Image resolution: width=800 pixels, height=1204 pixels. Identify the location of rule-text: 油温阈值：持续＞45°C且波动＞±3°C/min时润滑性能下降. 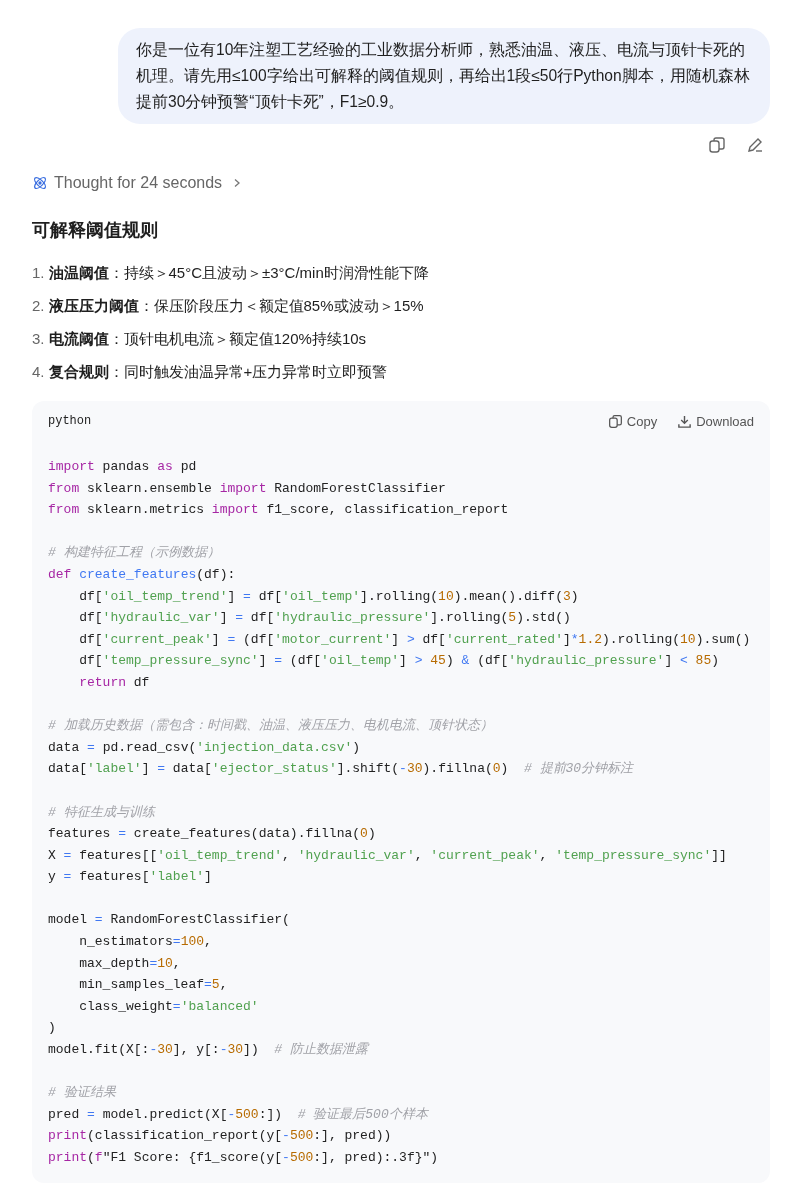
(238, 273).